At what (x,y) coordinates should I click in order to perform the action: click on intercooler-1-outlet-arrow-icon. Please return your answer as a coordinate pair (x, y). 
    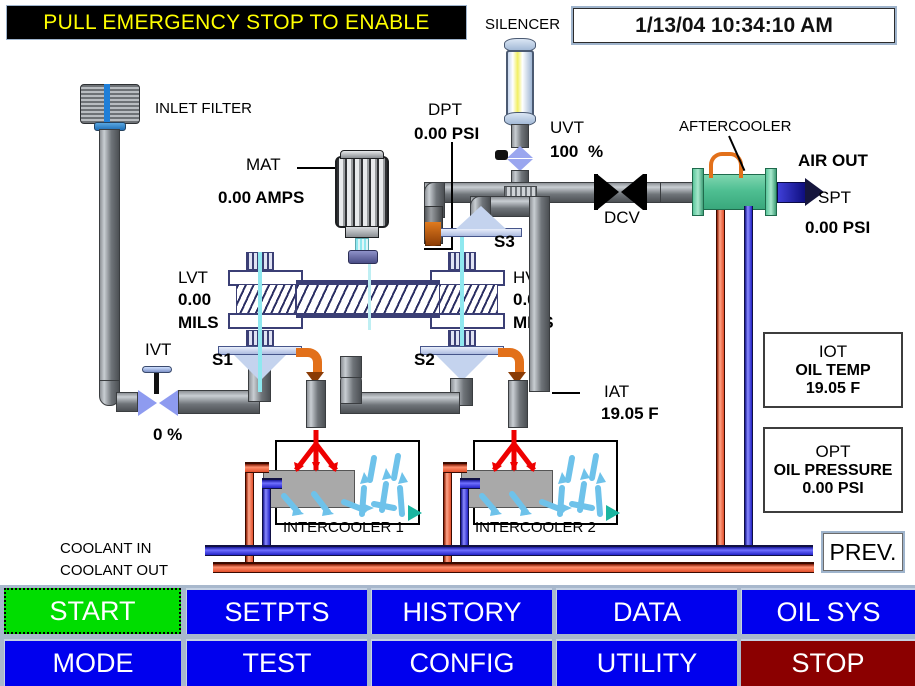
    Looking at the image, I should click on (415, 513).